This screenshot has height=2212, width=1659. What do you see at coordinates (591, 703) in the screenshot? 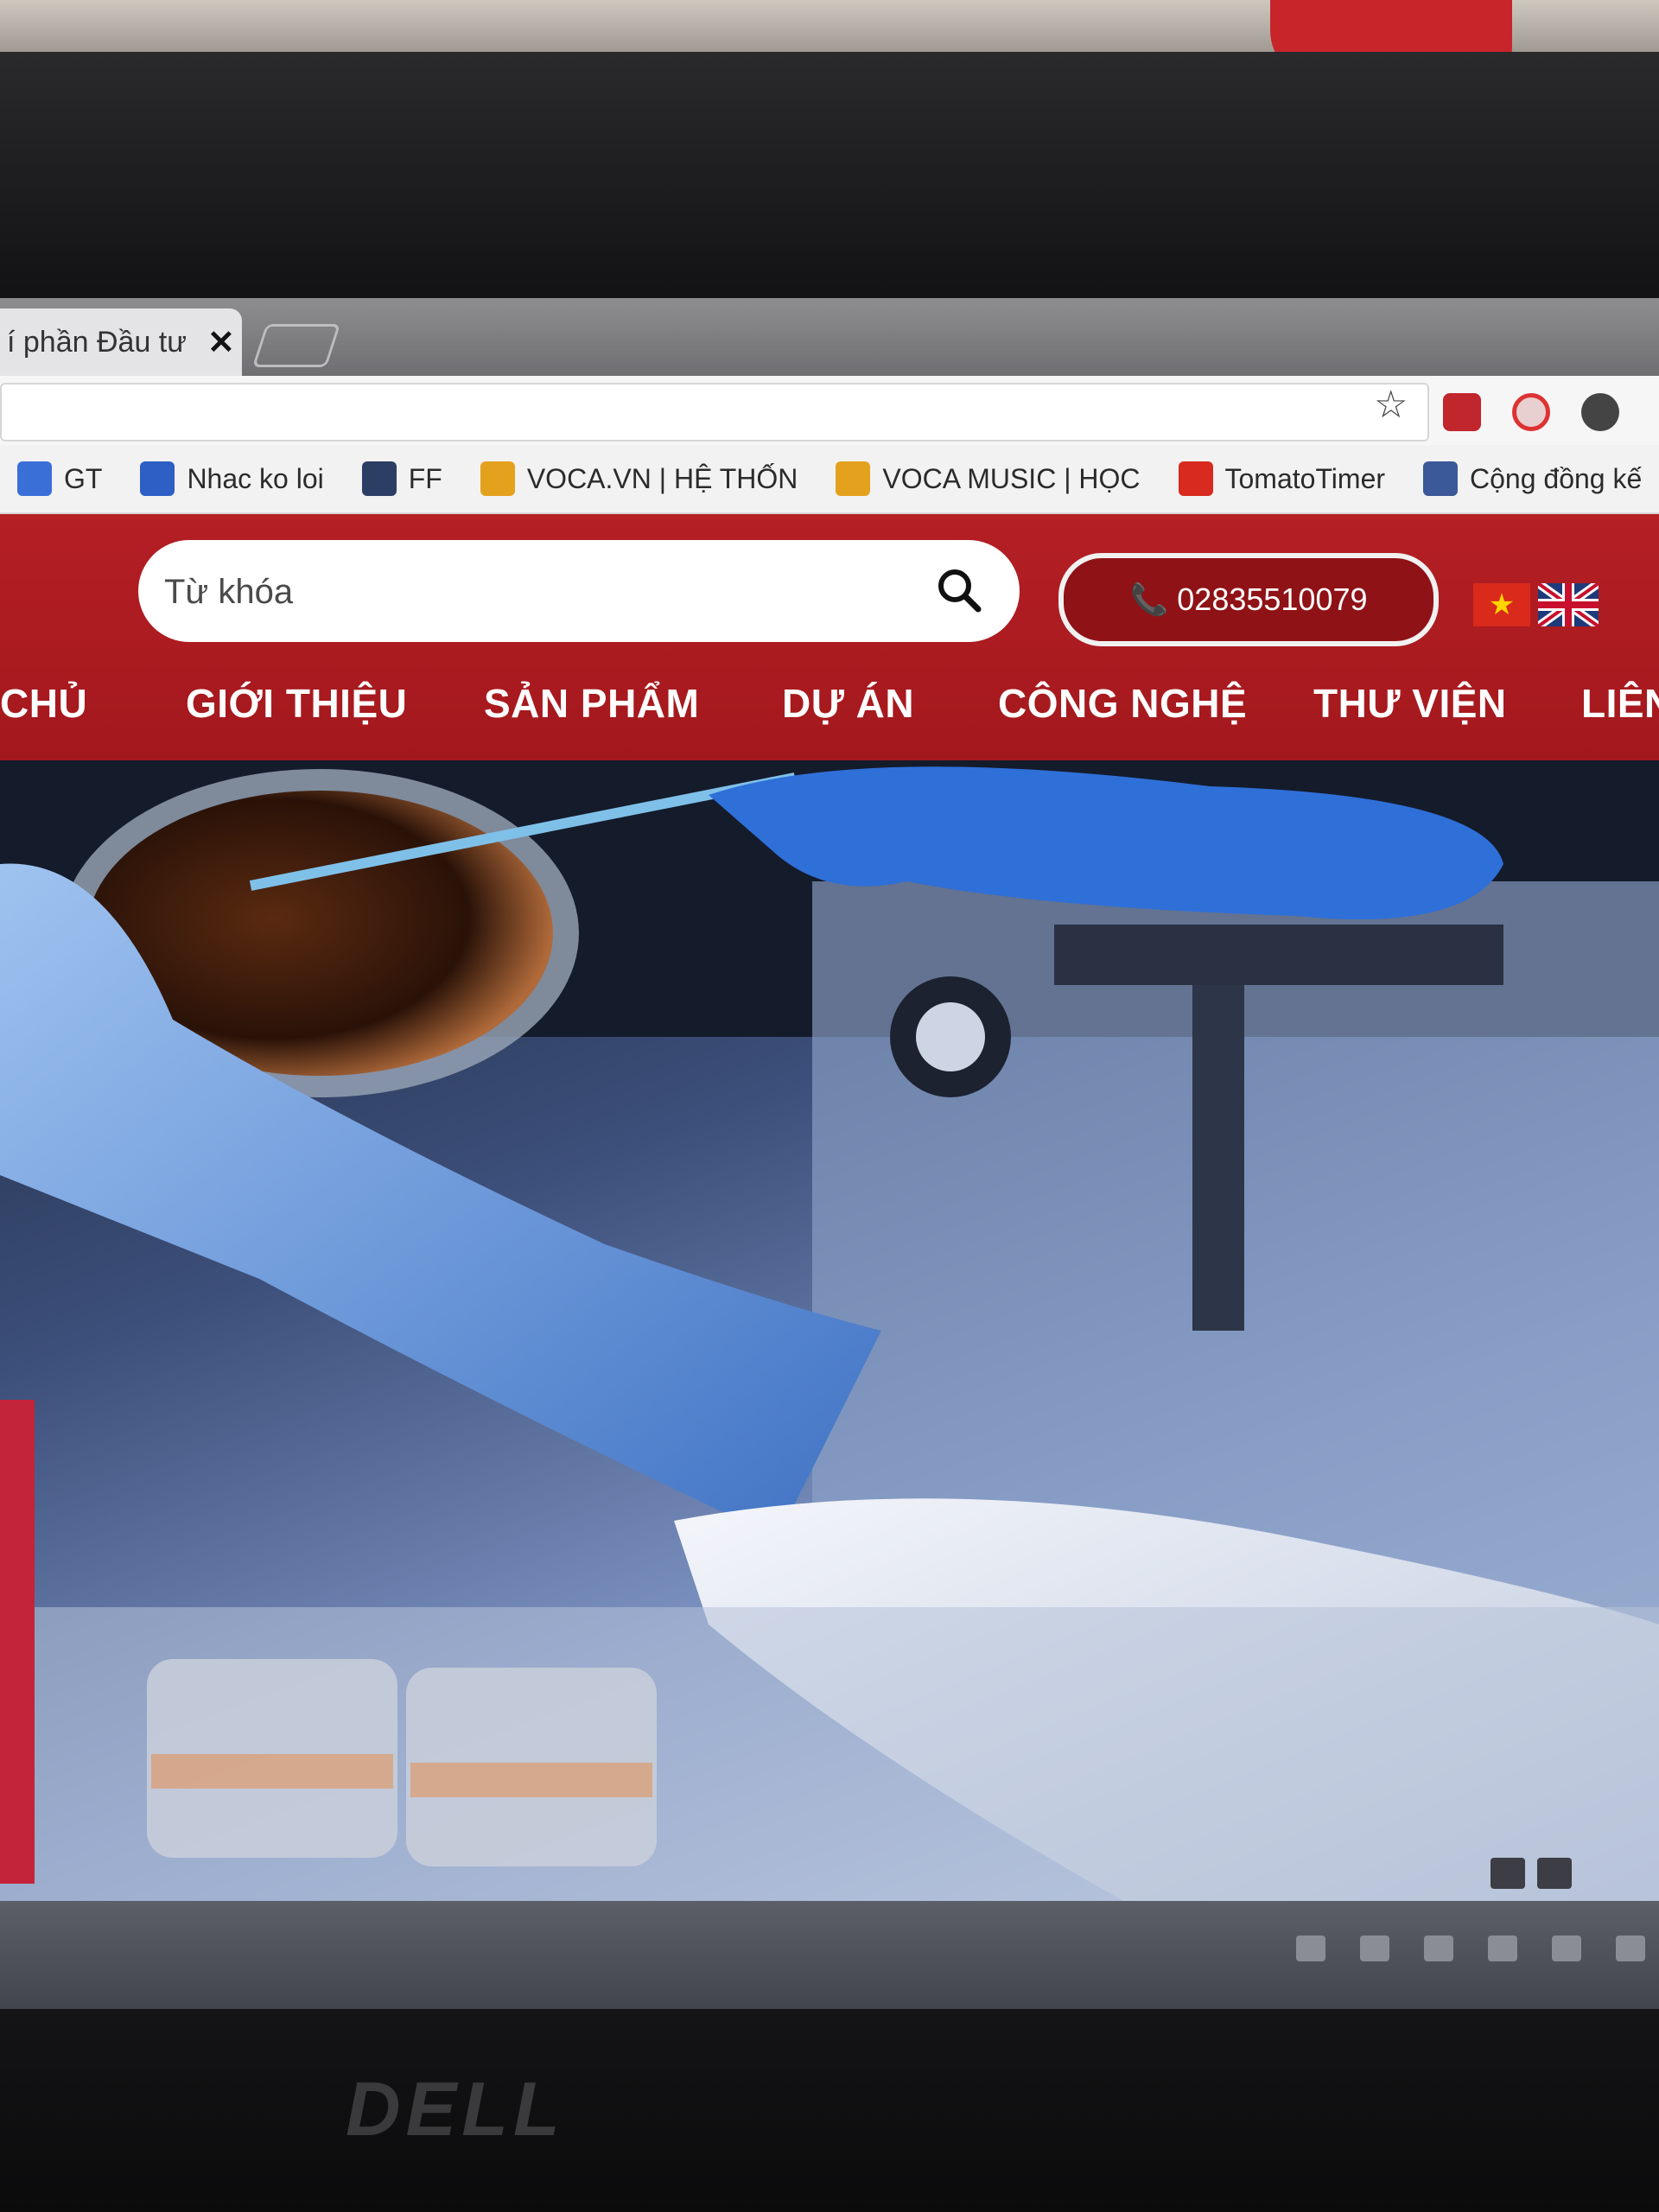
I see `nav-item-products: SẢN PHẨM` at bounding box center [591, 703].